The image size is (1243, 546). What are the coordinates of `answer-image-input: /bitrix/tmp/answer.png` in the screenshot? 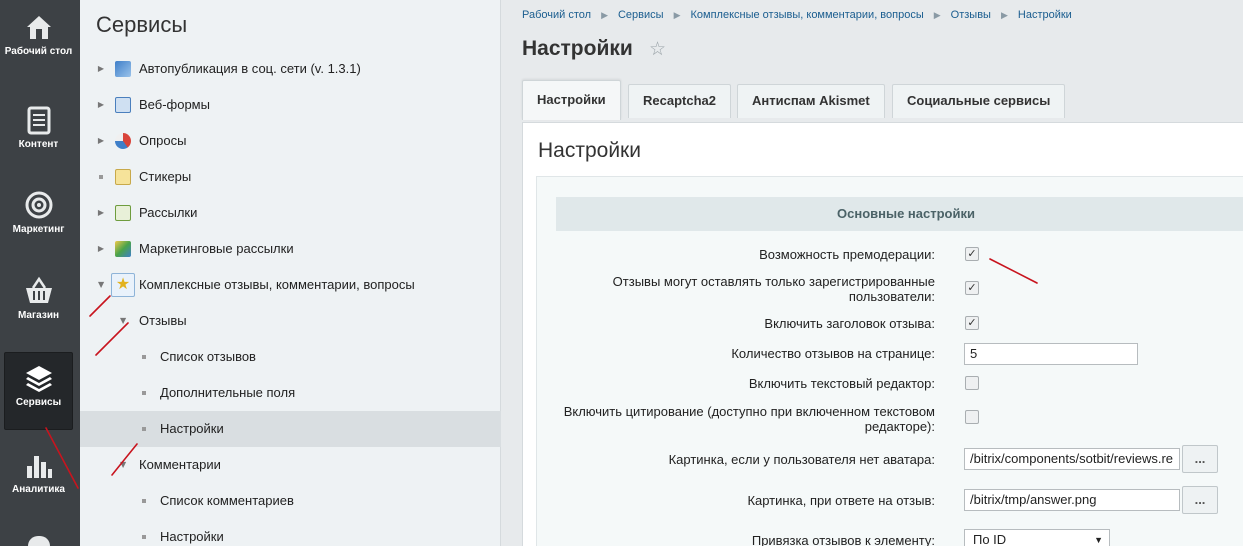 It's located at (1072, 500).